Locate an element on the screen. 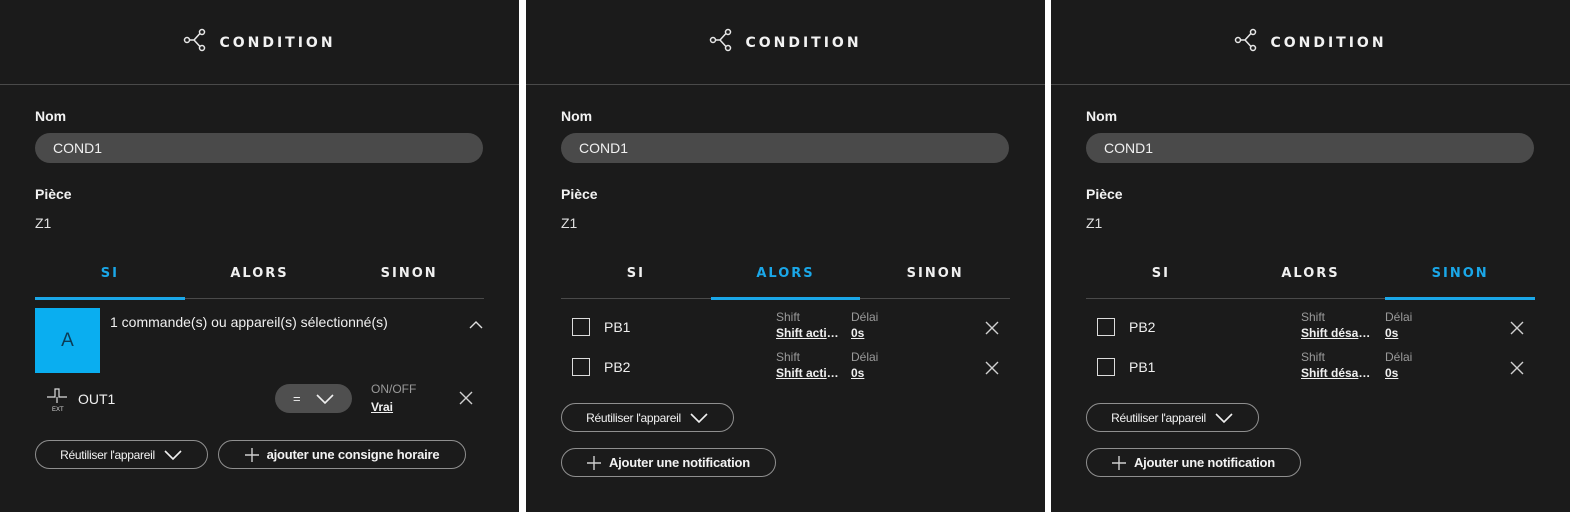 The image size is (1573, 512). add-schedule-button: ajouter une consigne horaire is located at coordinates (342, 454).